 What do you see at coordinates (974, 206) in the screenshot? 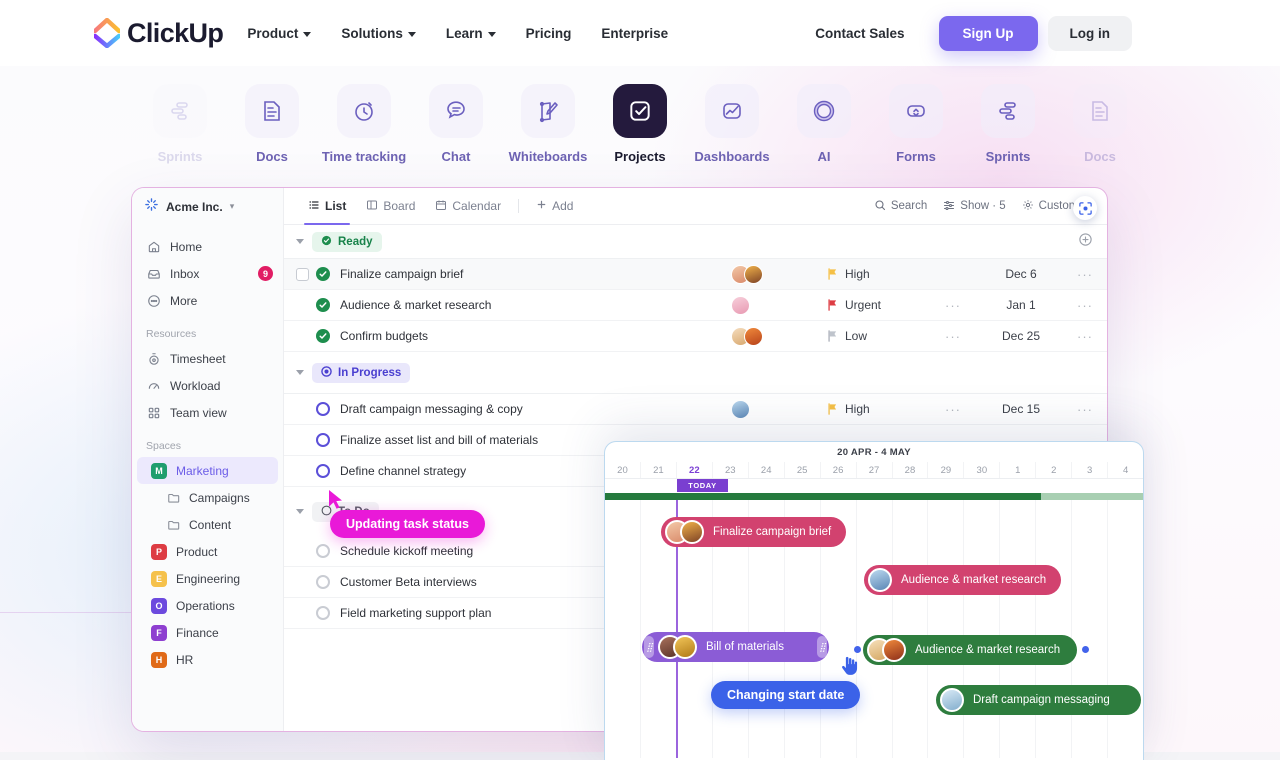
I see `show-filter-button: Show · 5` at bounding box center [974, 206].